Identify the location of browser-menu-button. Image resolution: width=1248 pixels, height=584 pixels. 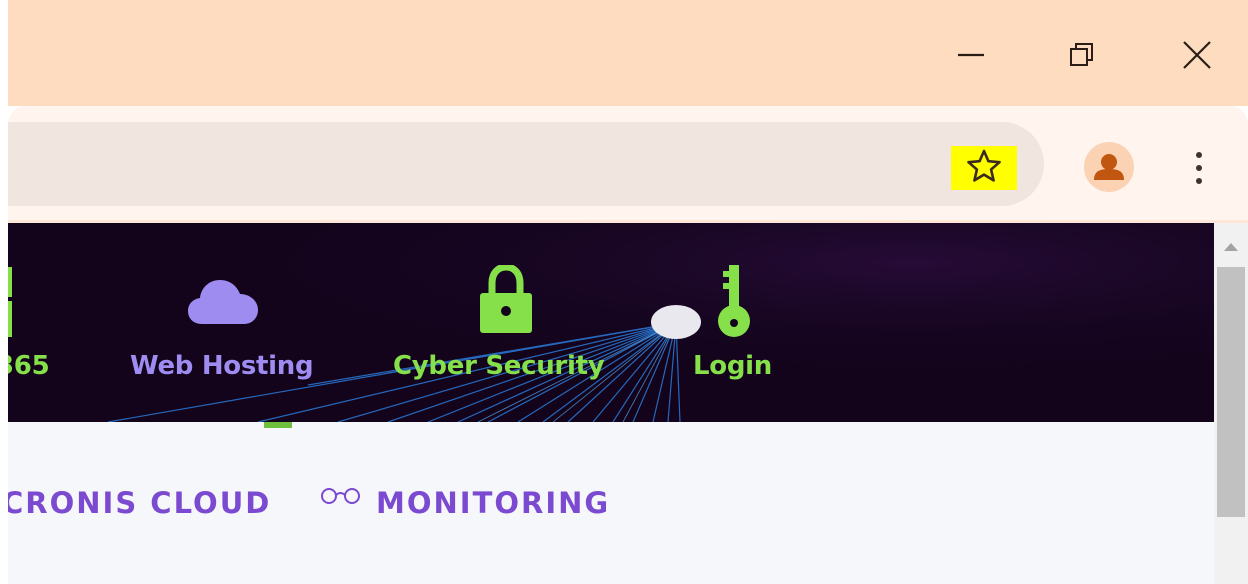
(1199, 168).